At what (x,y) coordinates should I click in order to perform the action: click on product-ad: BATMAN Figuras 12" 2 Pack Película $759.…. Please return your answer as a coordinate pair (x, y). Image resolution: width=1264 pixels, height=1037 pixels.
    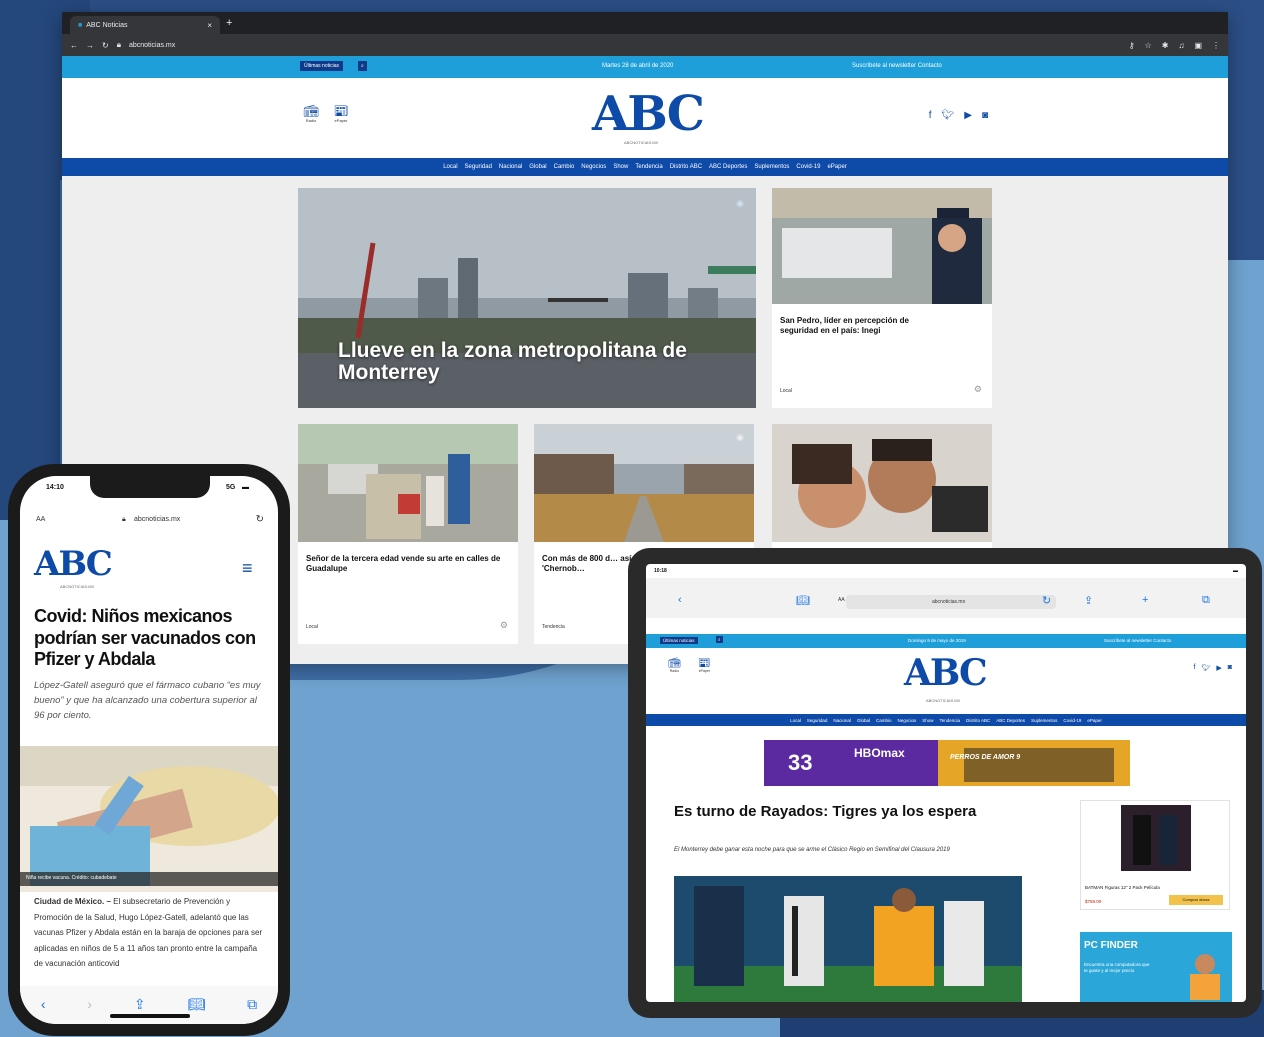
    Looking at the image, I should click on (1155, 855).